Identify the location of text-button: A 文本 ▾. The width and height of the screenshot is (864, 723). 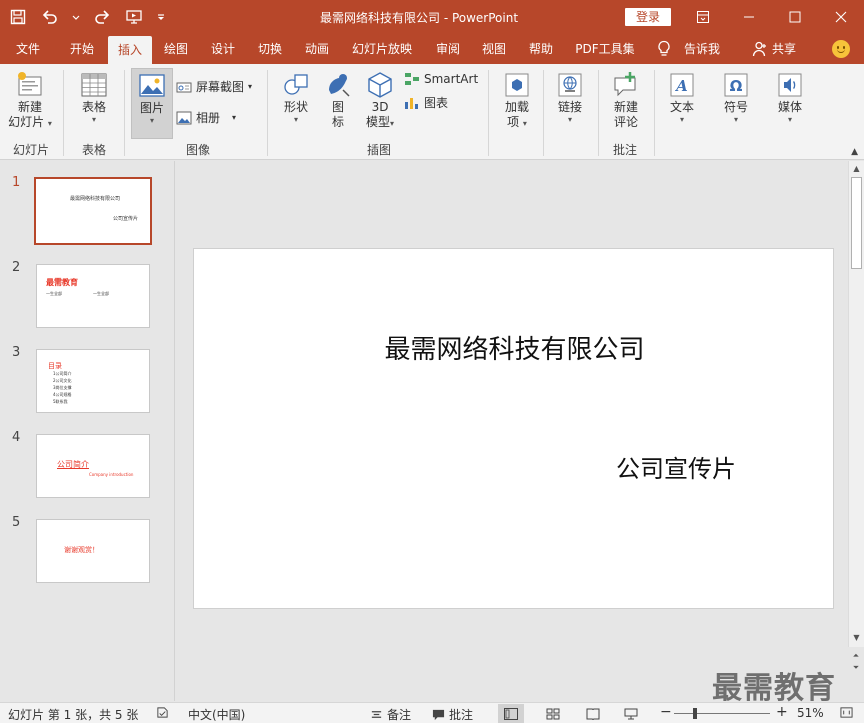
(682, 97).